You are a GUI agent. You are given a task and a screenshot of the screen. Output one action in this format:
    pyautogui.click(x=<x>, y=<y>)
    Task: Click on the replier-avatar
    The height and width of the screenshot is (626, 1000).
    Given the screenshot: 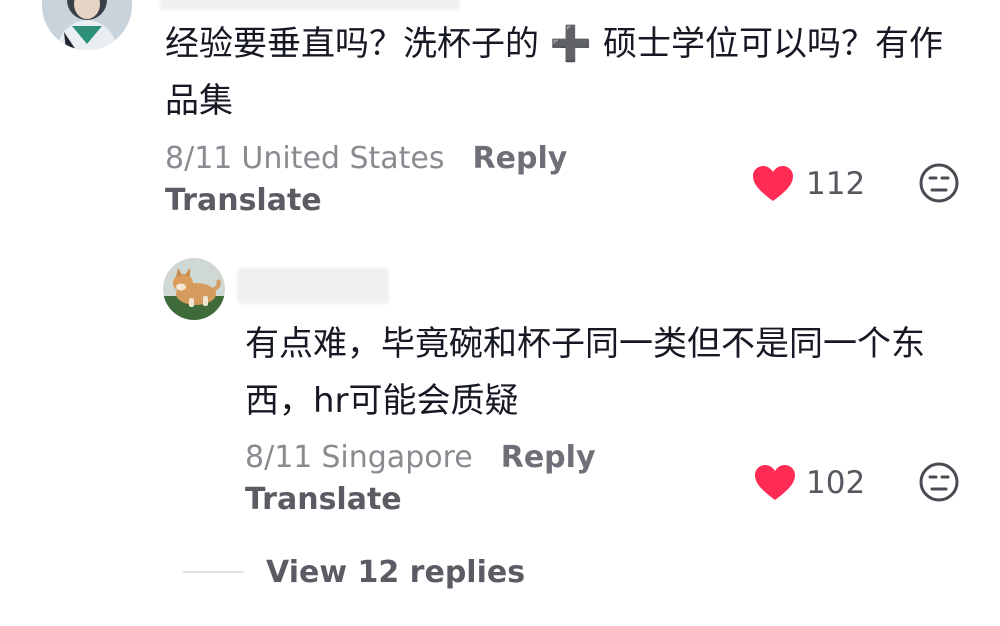 What is the action you would take?
    pyautogui.click(x=194, y=289)
    